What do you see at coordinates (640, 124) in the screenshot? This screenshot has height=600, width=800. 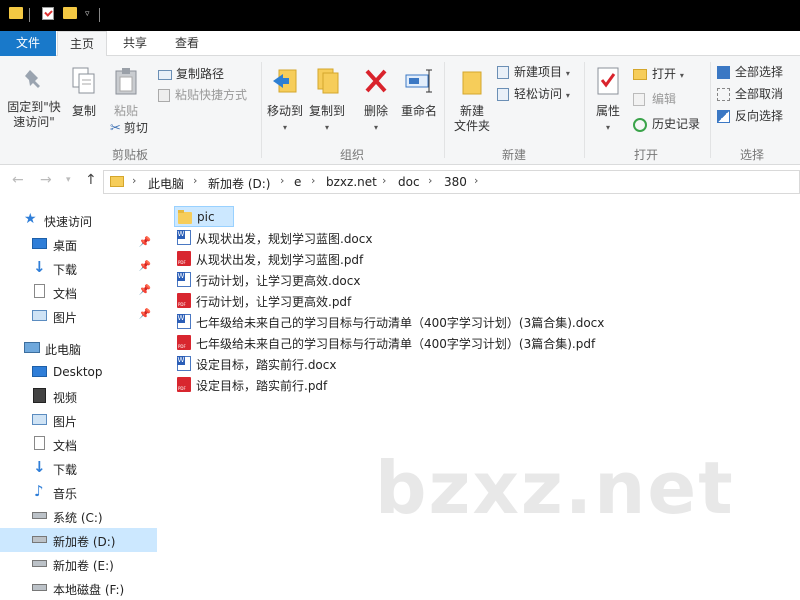 I see `history-clock-icon` at bounding box center [640, 124].